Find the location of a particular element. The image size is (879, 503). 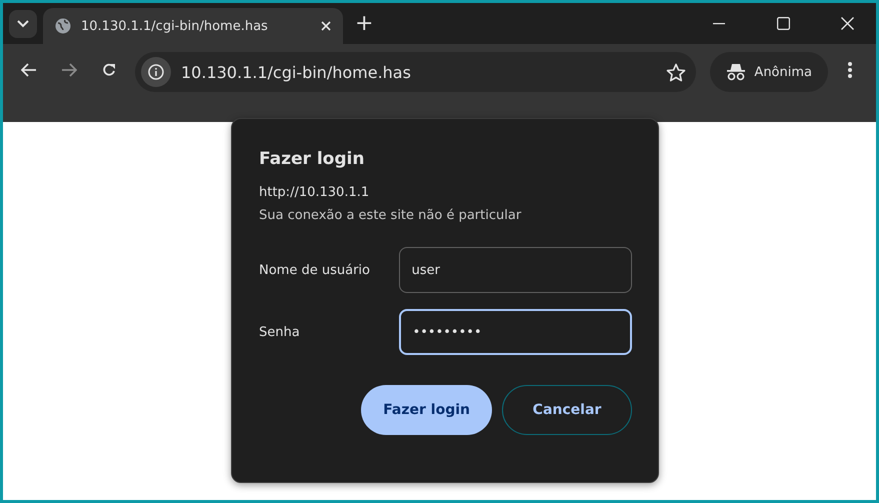

site-origin: http://10.130.1.1 is located at coordinates (314, 192).